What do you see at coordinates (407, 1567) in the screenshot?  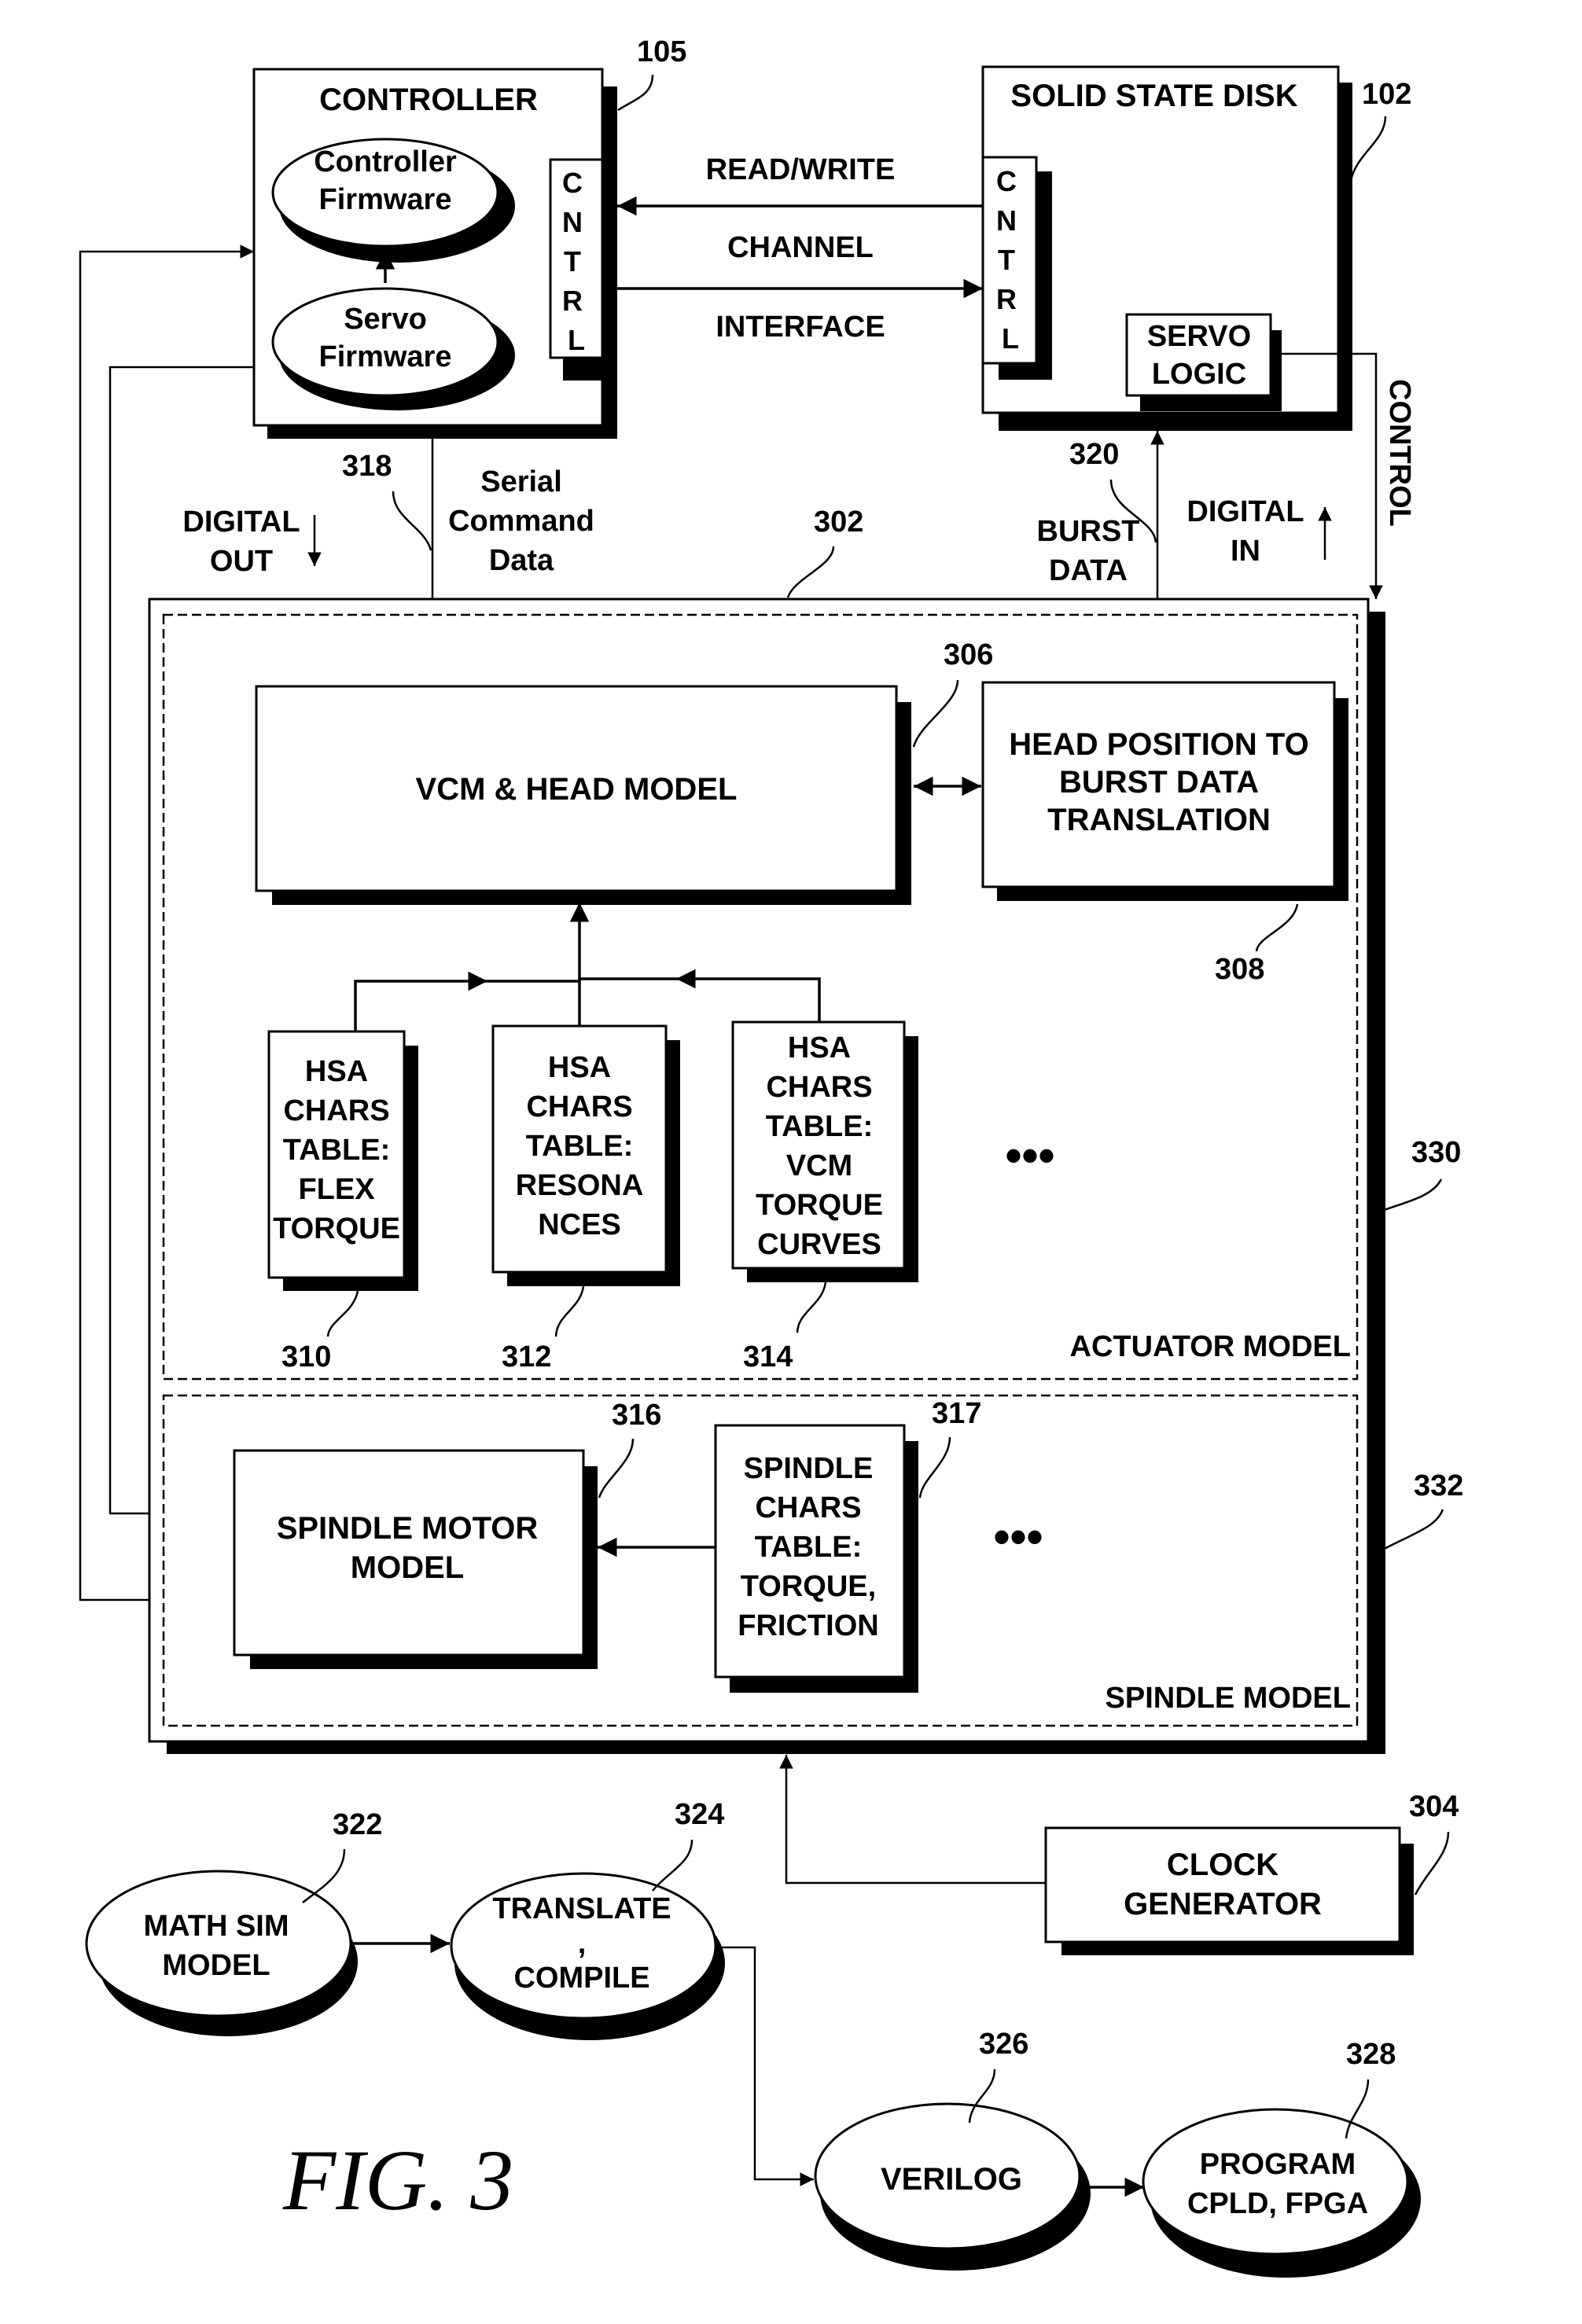 I see `spindle-motor-line: MODEL` at bounding box center [407, 1567].